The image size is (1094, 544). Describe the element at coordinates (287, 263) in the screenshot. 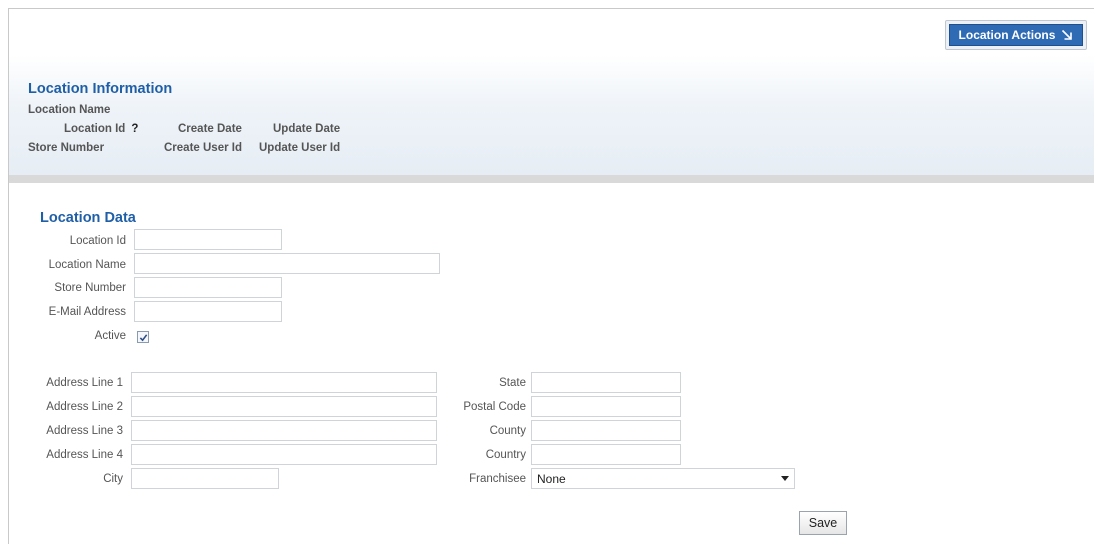

I see `location-name-input` at that location.